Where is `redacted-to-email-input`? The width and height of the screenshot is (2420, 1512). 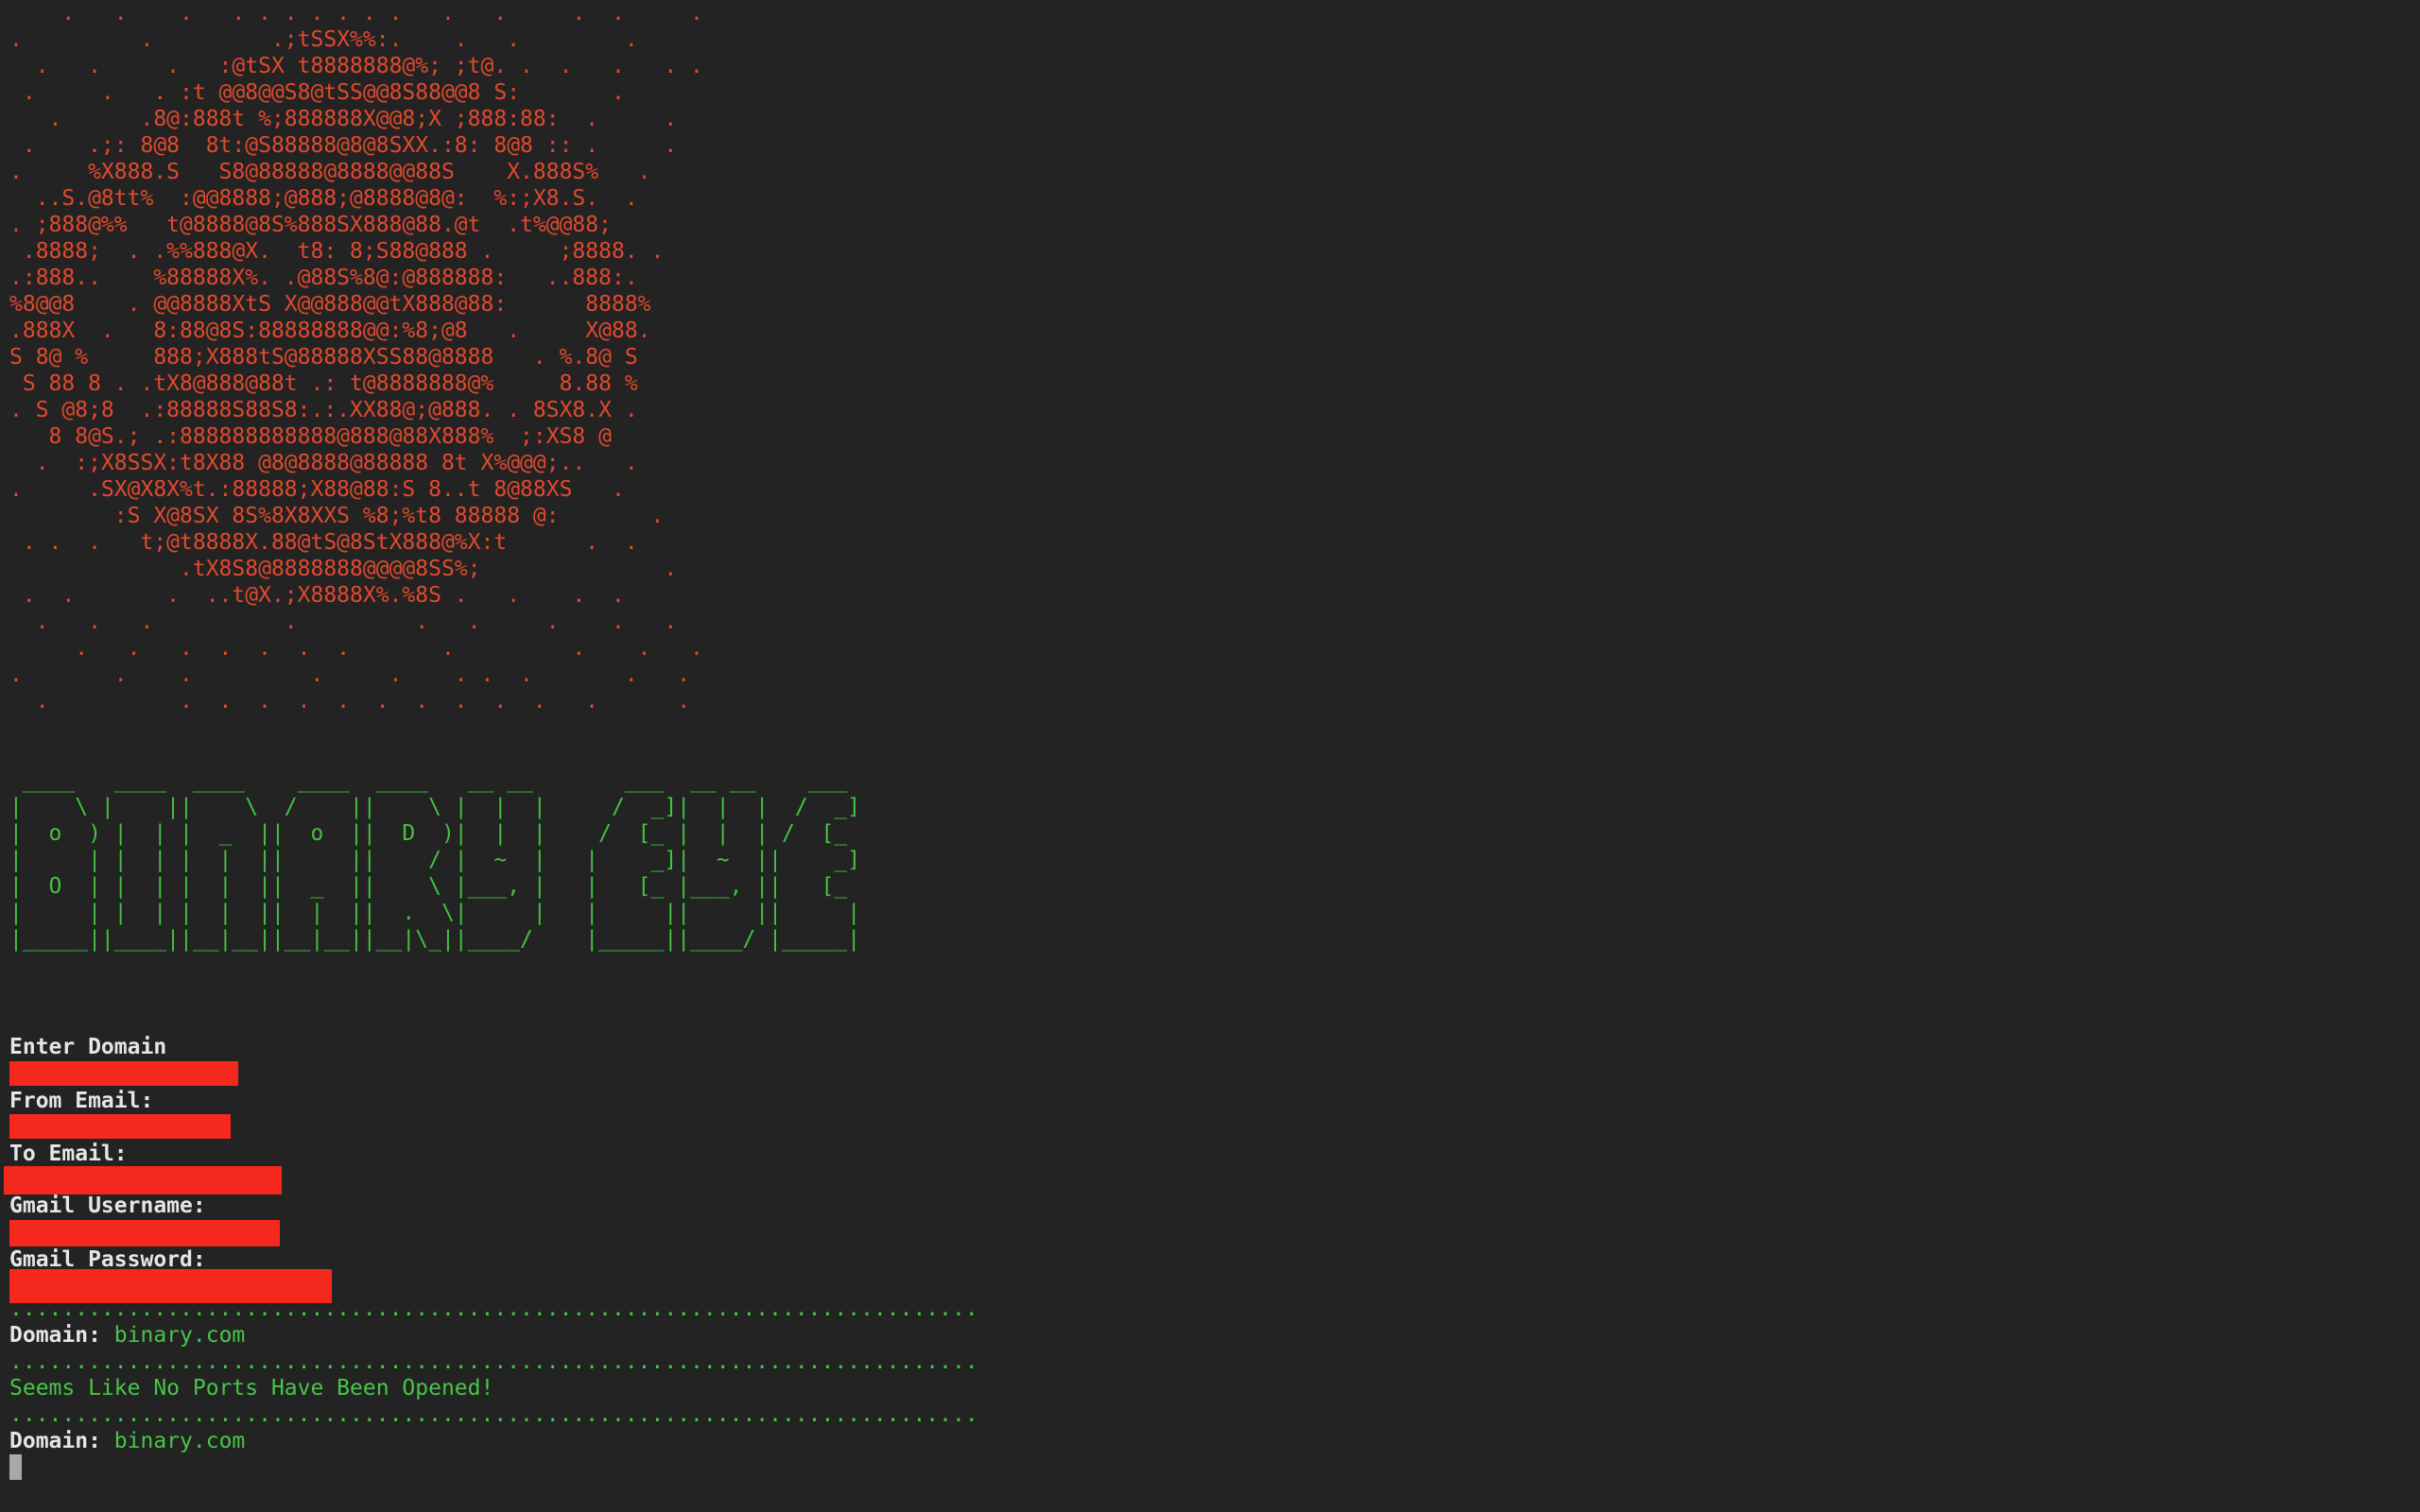 redacted-to-email-input is located at coordinates (143, 1180).